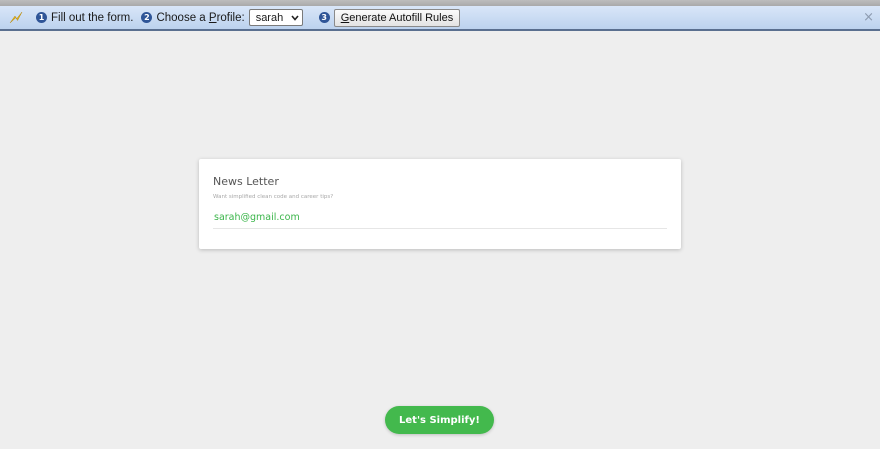 The image size is (880, 449). Describe the element at coordinates (295, 18) in the screenshot. I see `chevron-down-icon` at that location.